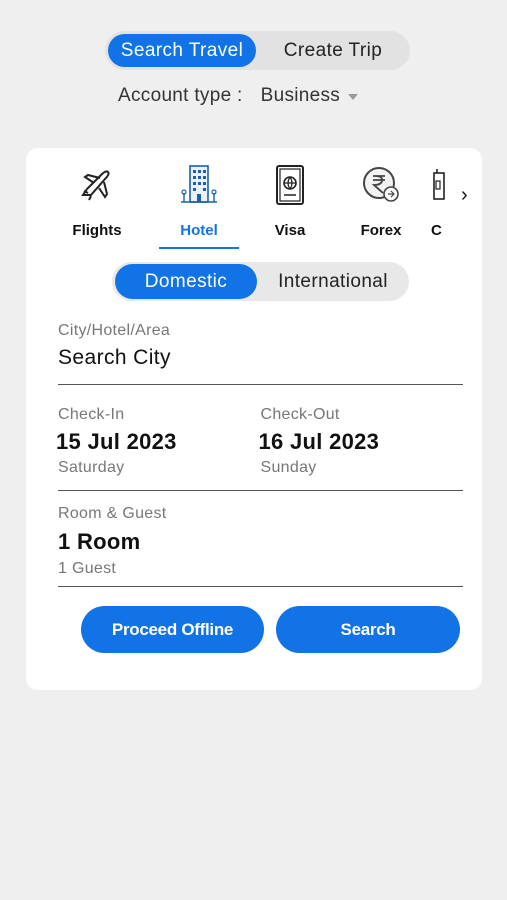  Describe the element at coordinates (97, 185) in the screenshot. I see `airplane-icon` at that location.